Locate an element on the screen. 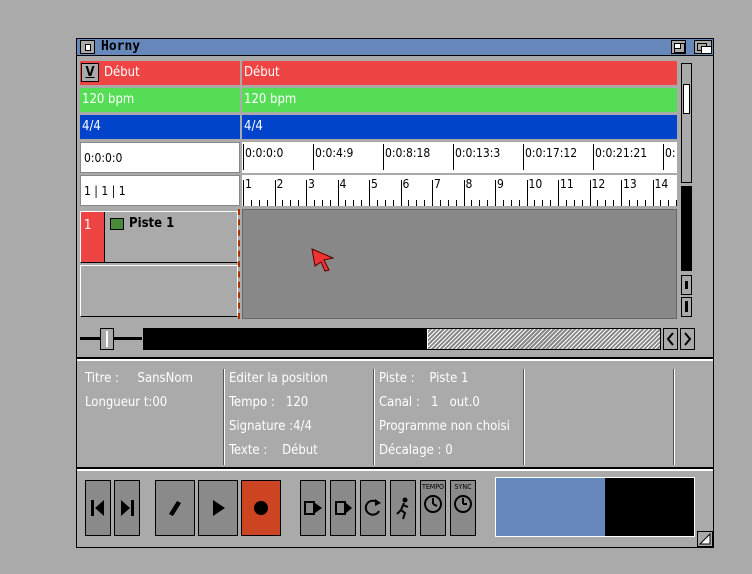 The width and height of the screenshot is (752, 574). zoom-slider is located at coordinates (111, 339).